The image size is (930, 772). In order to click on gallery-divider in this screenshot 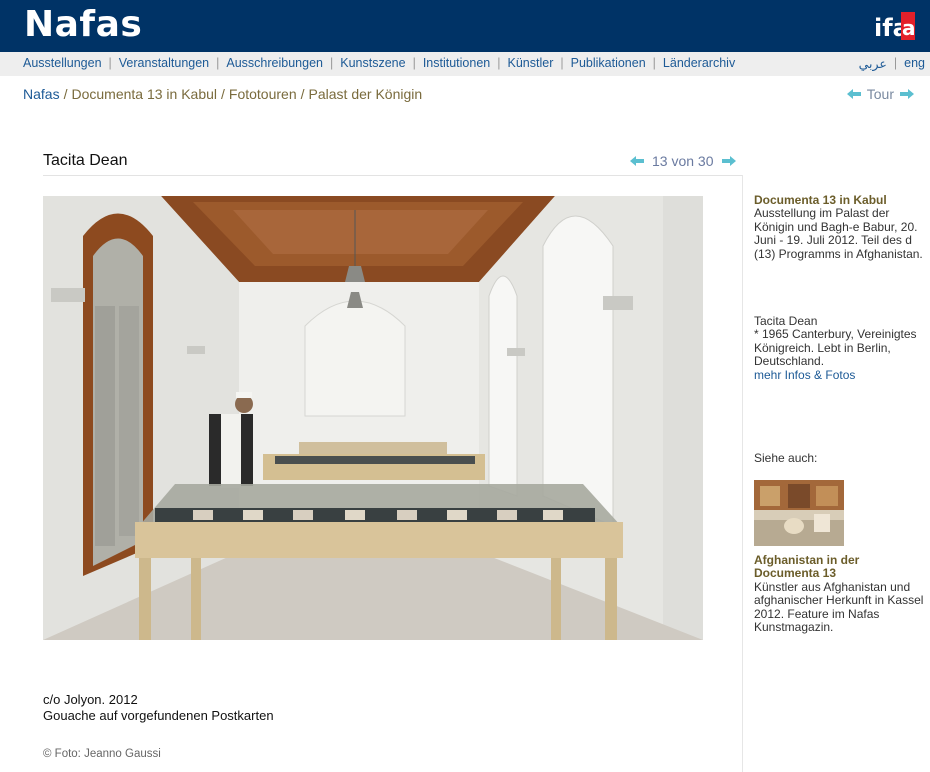, I will do `click(392, 175)`.